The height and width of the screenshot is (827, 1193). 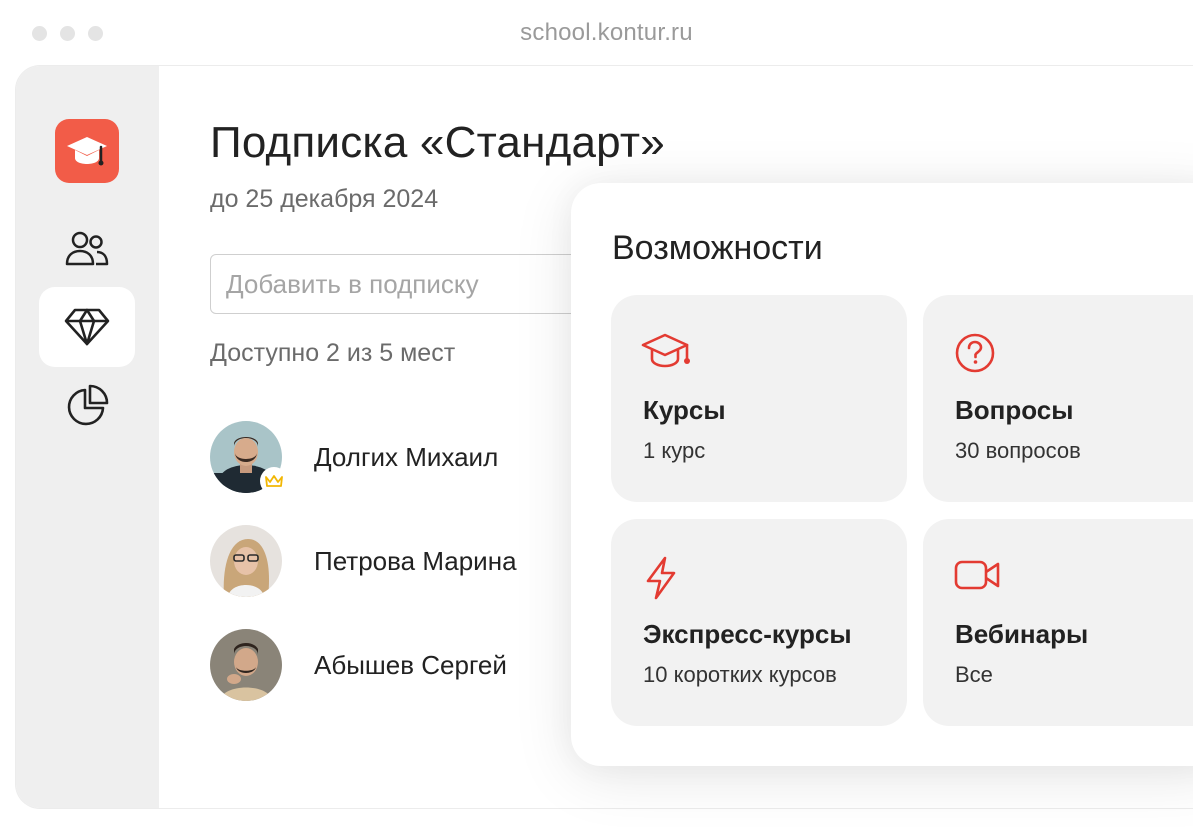 What do you see at coordinates (717, 248) in the screenshot?
I see `features-title: Возможности` at bounding box center [717, 248].